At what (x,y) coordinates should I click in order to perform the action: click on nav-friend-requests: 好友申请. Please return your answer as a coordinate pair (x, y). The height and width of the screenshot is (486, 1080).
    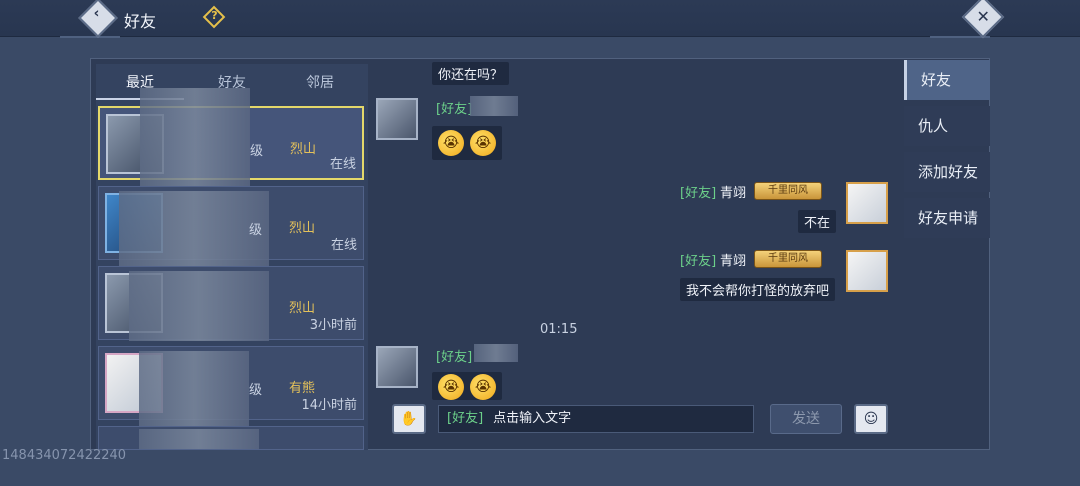
    Looking at the image, I should click on (947, 218).